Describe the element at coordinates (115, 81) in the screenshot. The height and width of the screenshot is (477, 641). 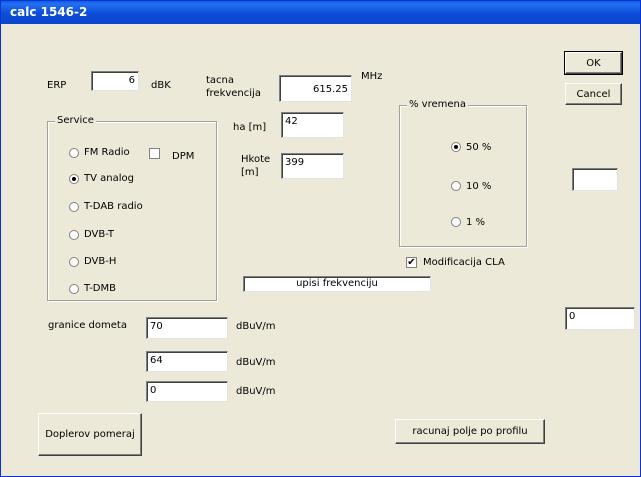
I see `erp-input: 6` at that location.